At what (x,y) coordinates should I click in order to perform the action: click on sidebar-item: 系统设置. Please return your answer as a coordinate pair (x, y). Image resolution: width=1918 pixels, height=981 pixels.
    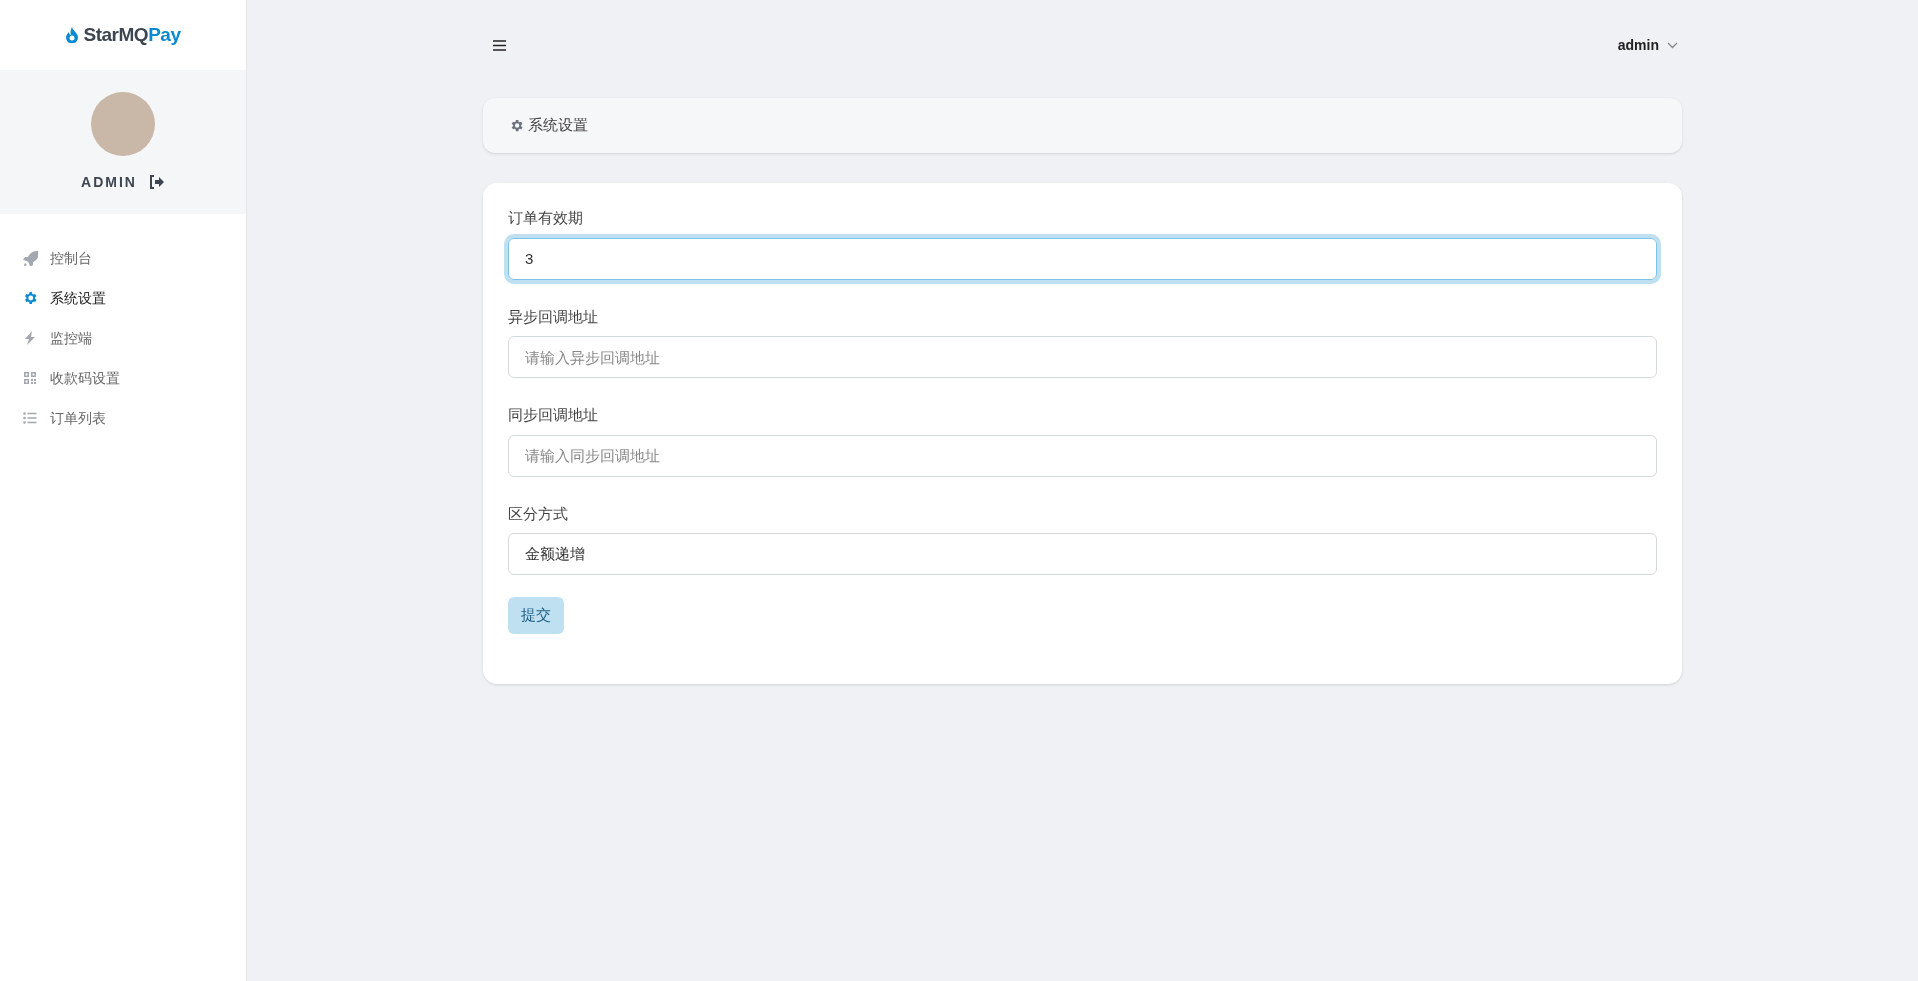
    Looking at the image, I should click on (123, 298).